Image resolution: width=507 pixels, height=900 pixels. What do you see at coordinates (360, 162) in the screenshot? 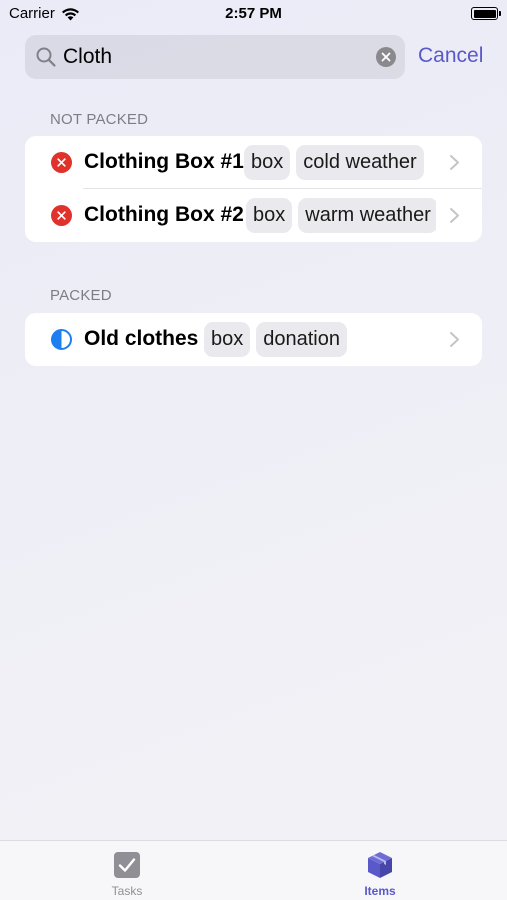
I see `tag: cold weather` at bounding box center [360, 162].